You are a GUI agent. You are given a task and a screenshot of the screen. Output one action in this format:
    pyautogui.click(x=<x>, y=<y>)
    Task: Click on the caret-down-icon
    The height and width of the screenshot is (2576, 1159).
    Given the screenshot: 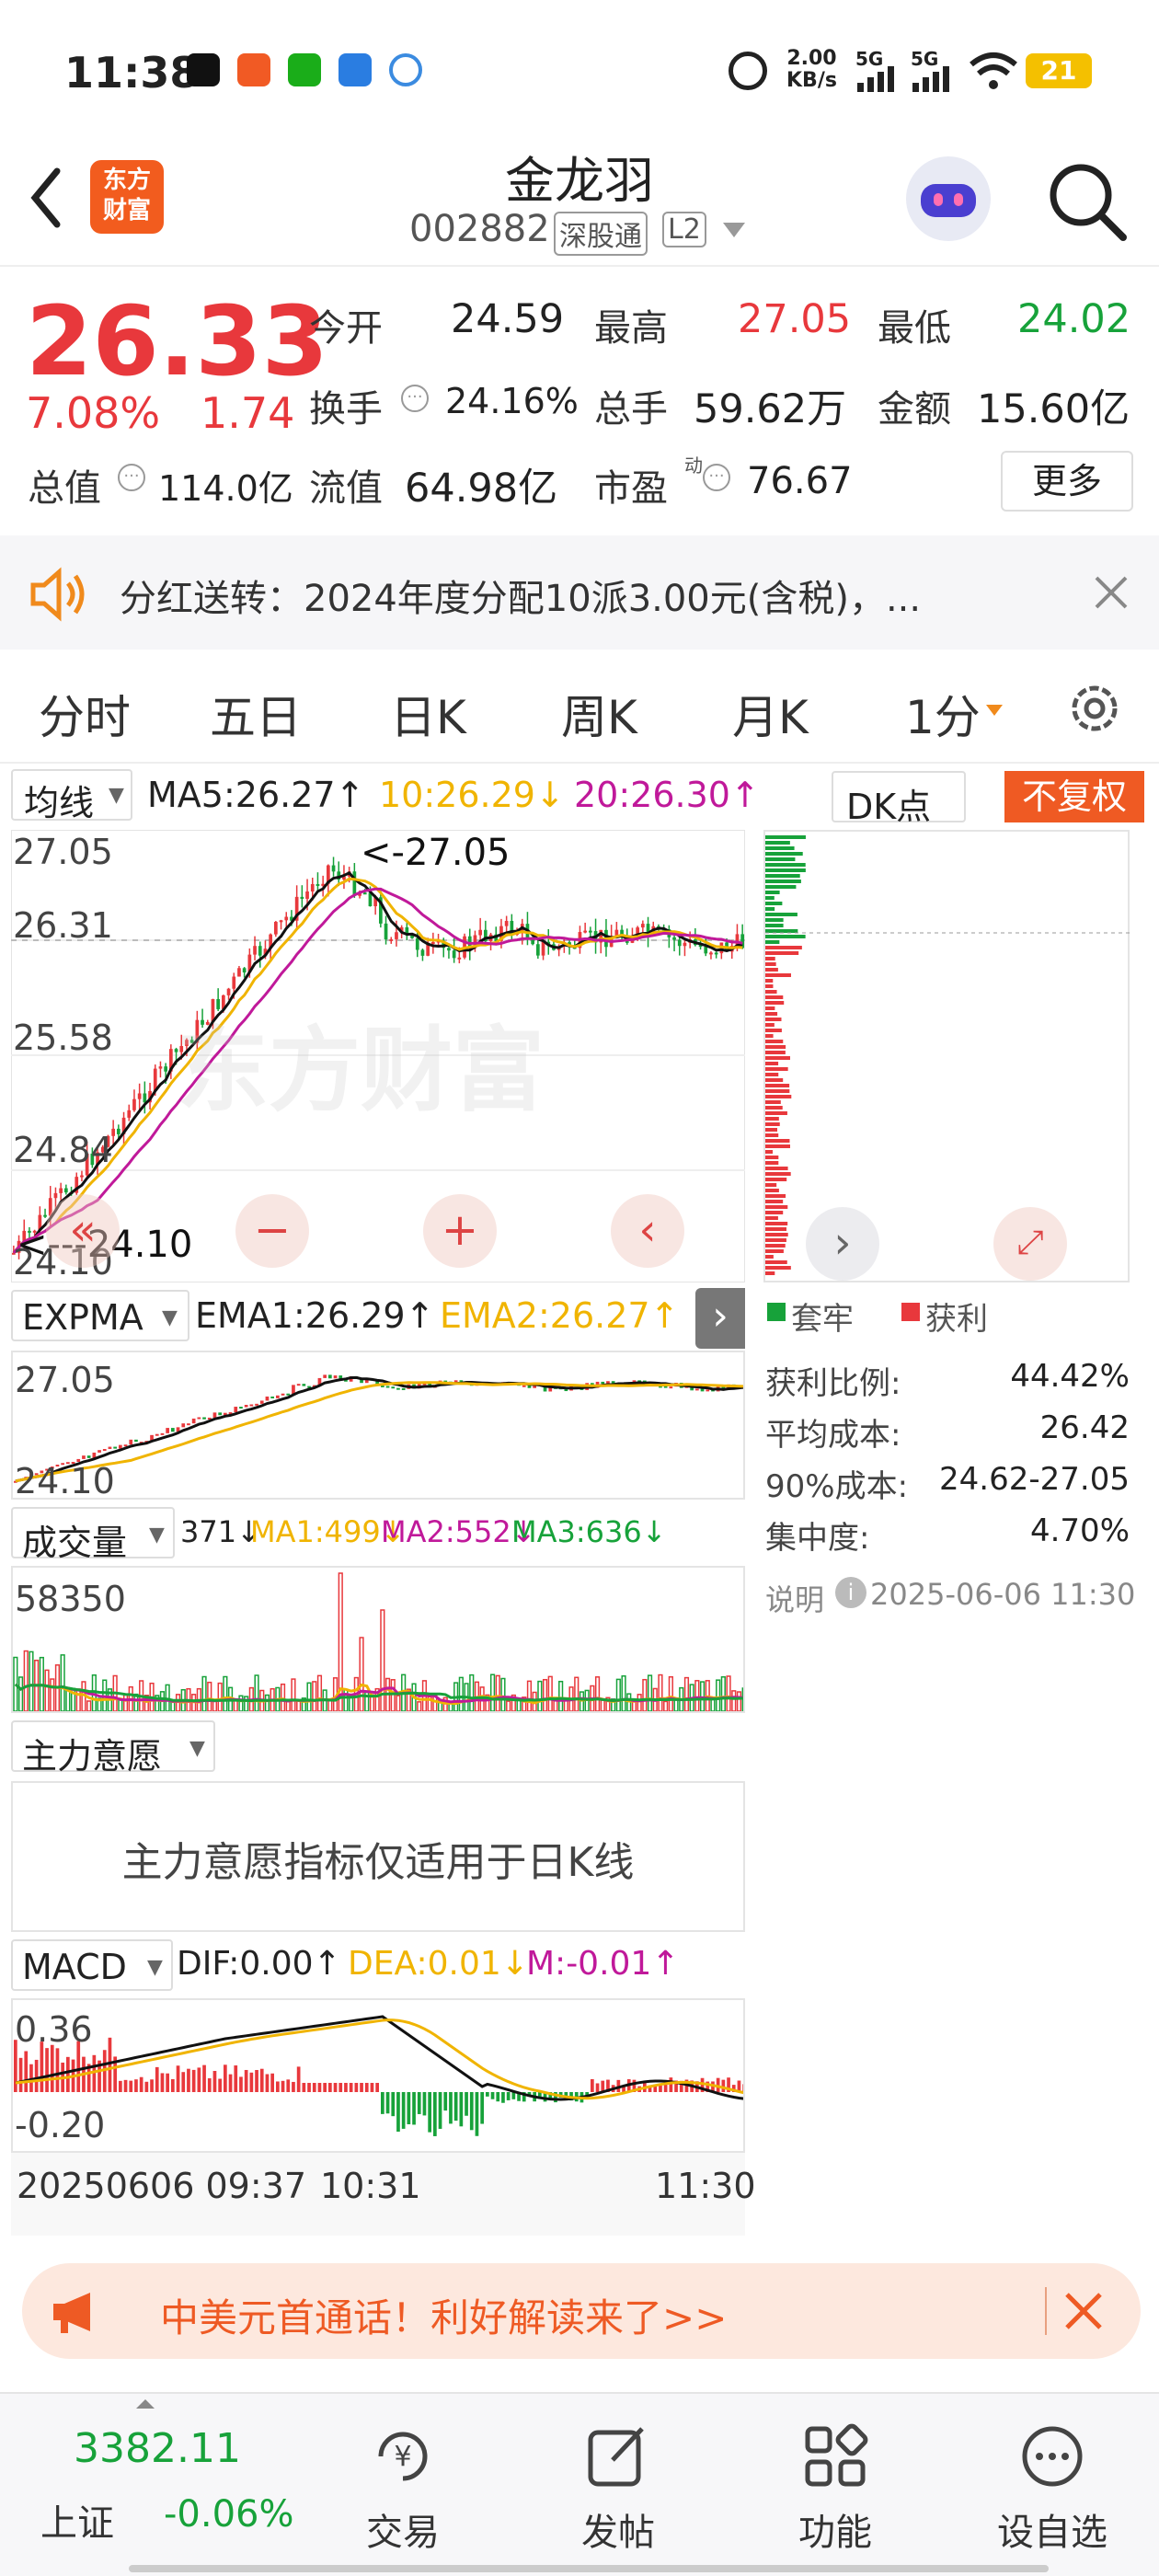 What is the action you would take?
    pyautogui.click(x=994, y=710)
    